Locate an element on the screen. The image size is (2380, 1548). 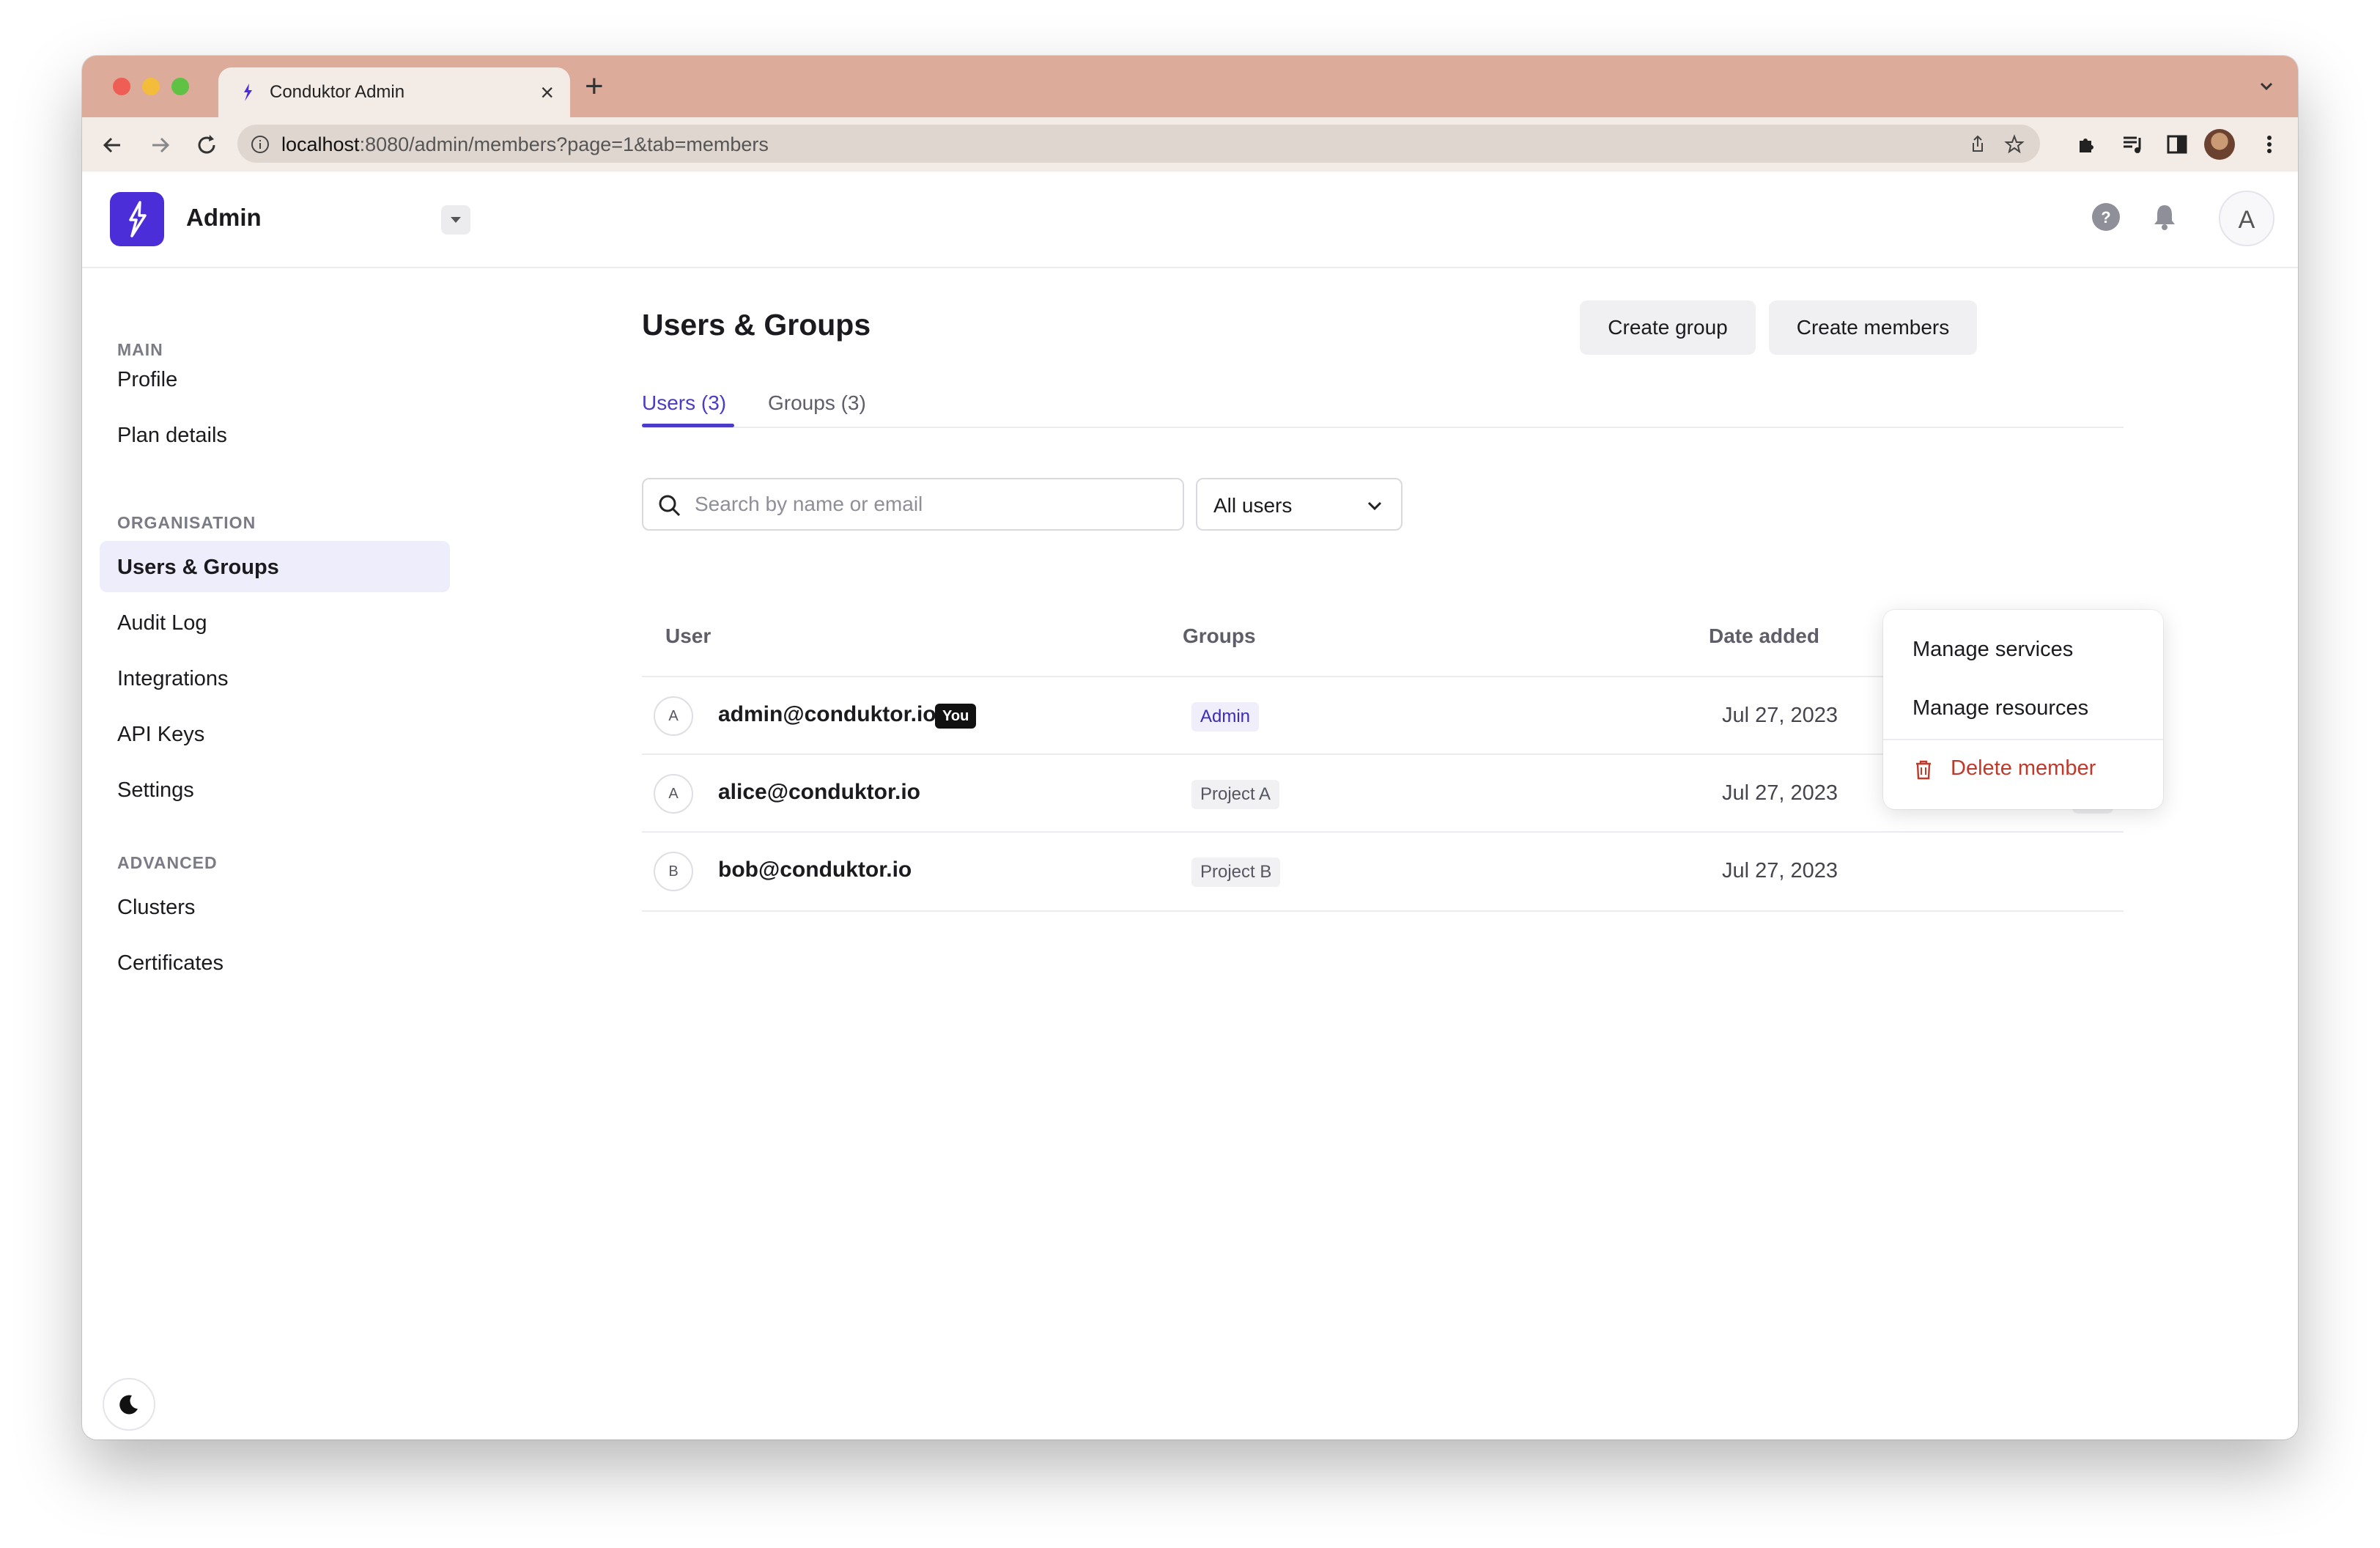
back-icon is located at coordinates (113, 145).